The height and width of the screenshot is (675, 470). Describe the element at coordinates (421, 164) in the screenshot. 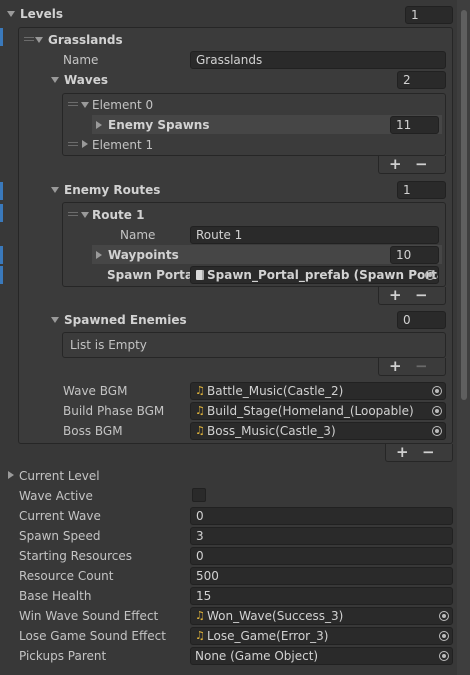

I see `remove-wave-button: −` at that location.